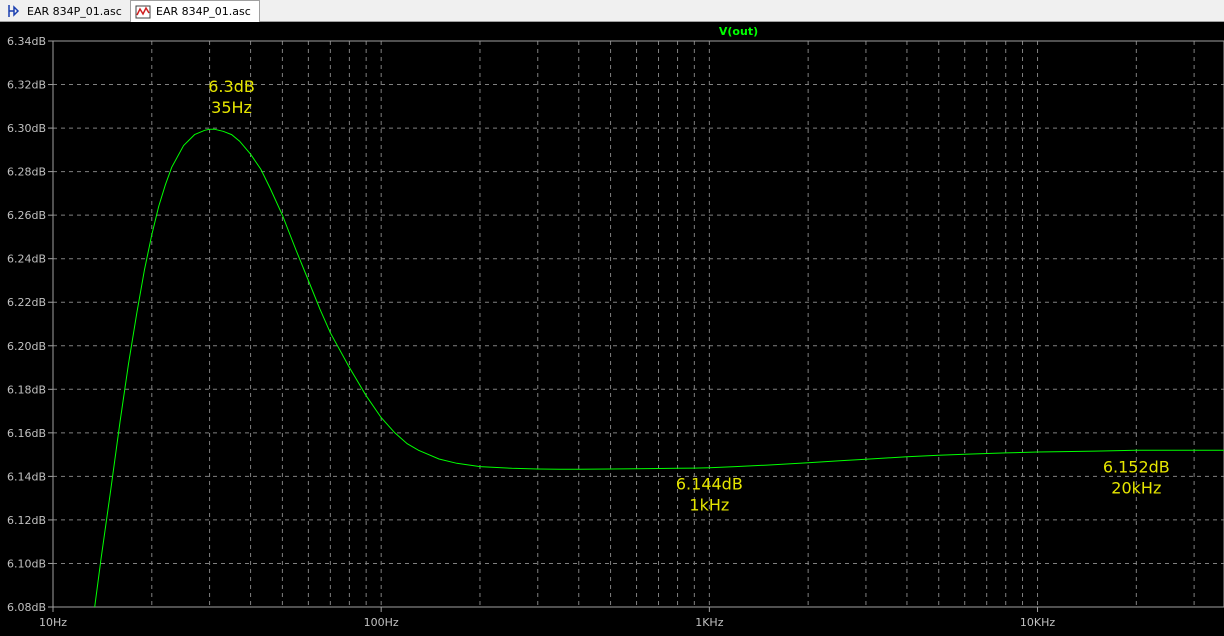 This screenshot has width=1224, height=636. Describe the element at coordinates (381, 622) in the screenshot. I see `x-tick-label: 100Hz` at that location.